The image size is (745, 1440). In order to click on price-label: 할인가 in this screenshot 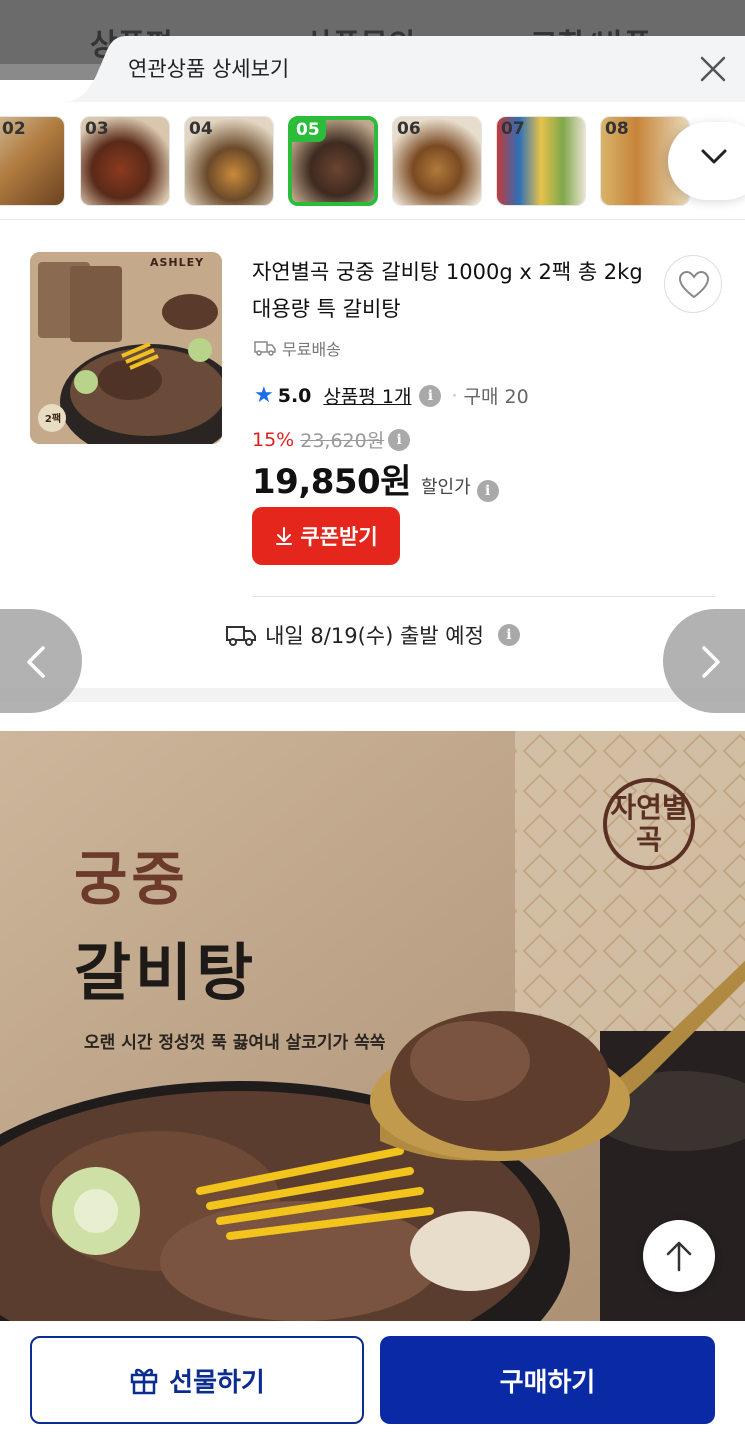, I will do `click(445, 487)`.